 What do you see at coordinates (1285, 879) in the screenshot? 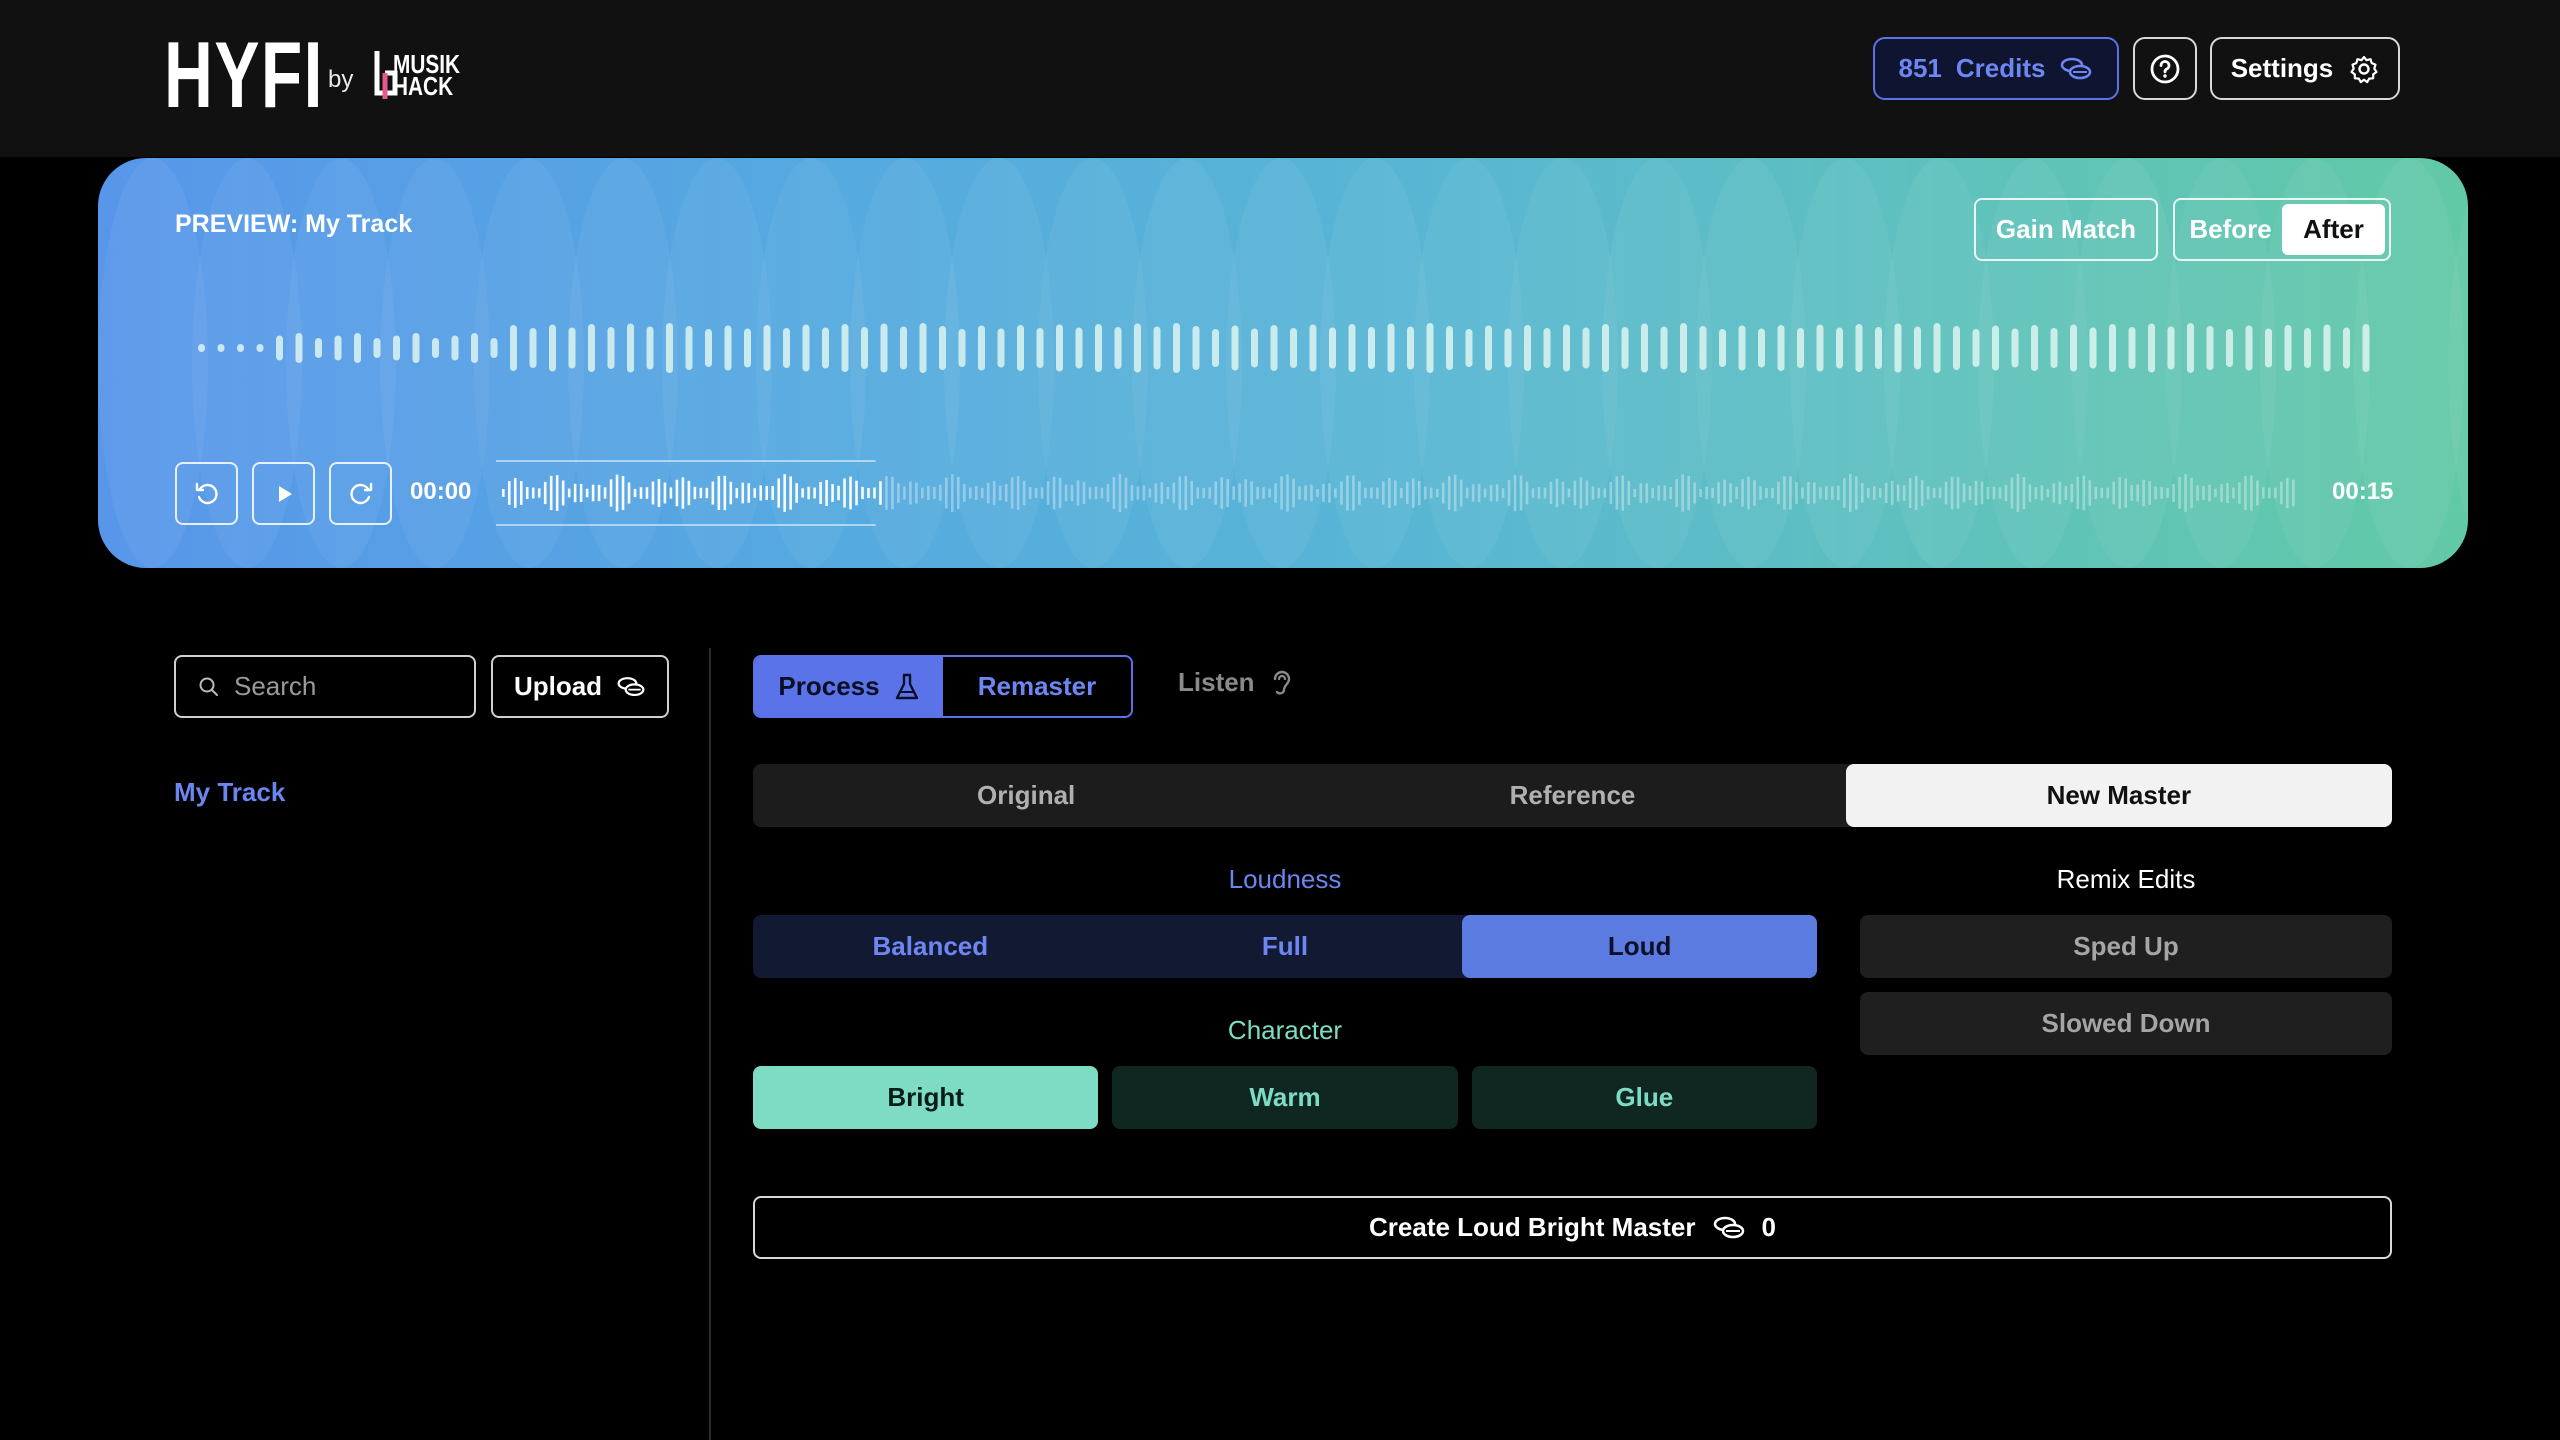
I see `loudness-label: Loudness` at bounding box center [1285, 879].